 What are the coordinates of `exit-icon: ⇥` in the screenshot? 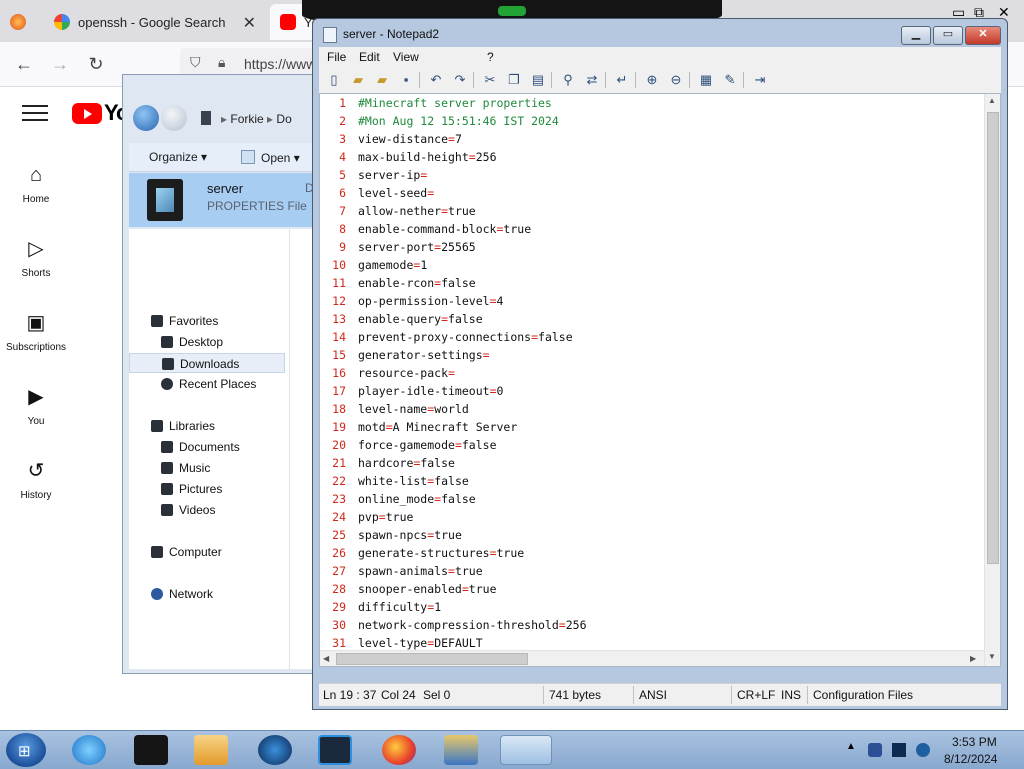 It's located at (760, 80).